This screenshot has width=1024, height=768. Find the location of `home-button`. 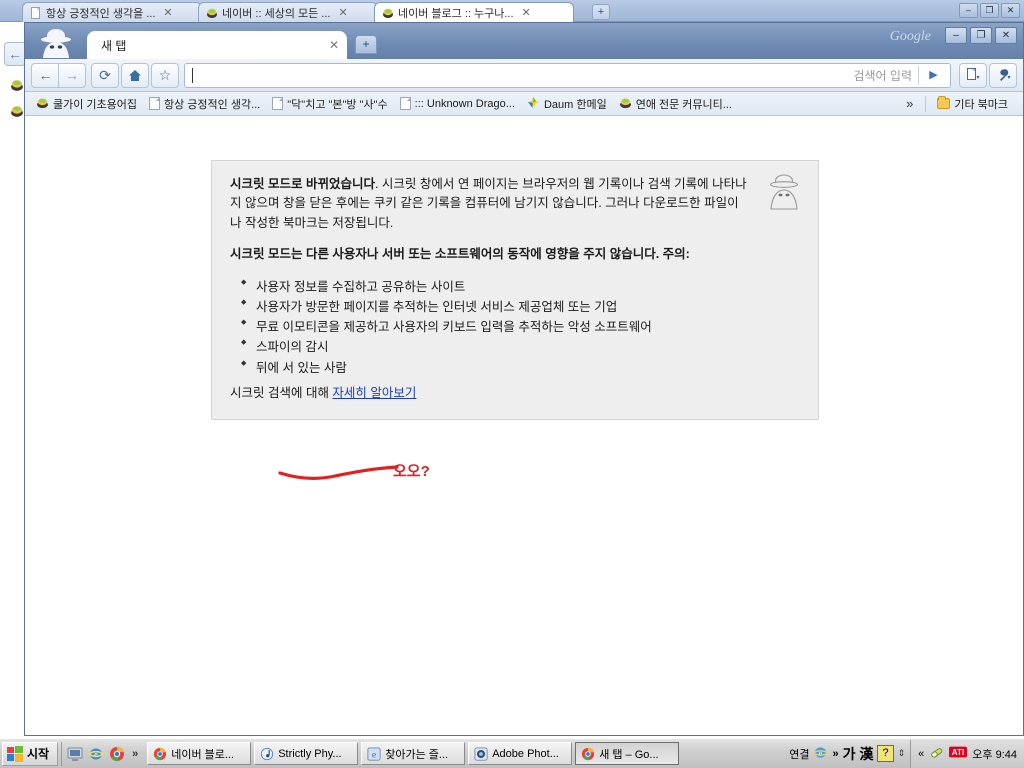

home-button is located at coordinates (135, 75).